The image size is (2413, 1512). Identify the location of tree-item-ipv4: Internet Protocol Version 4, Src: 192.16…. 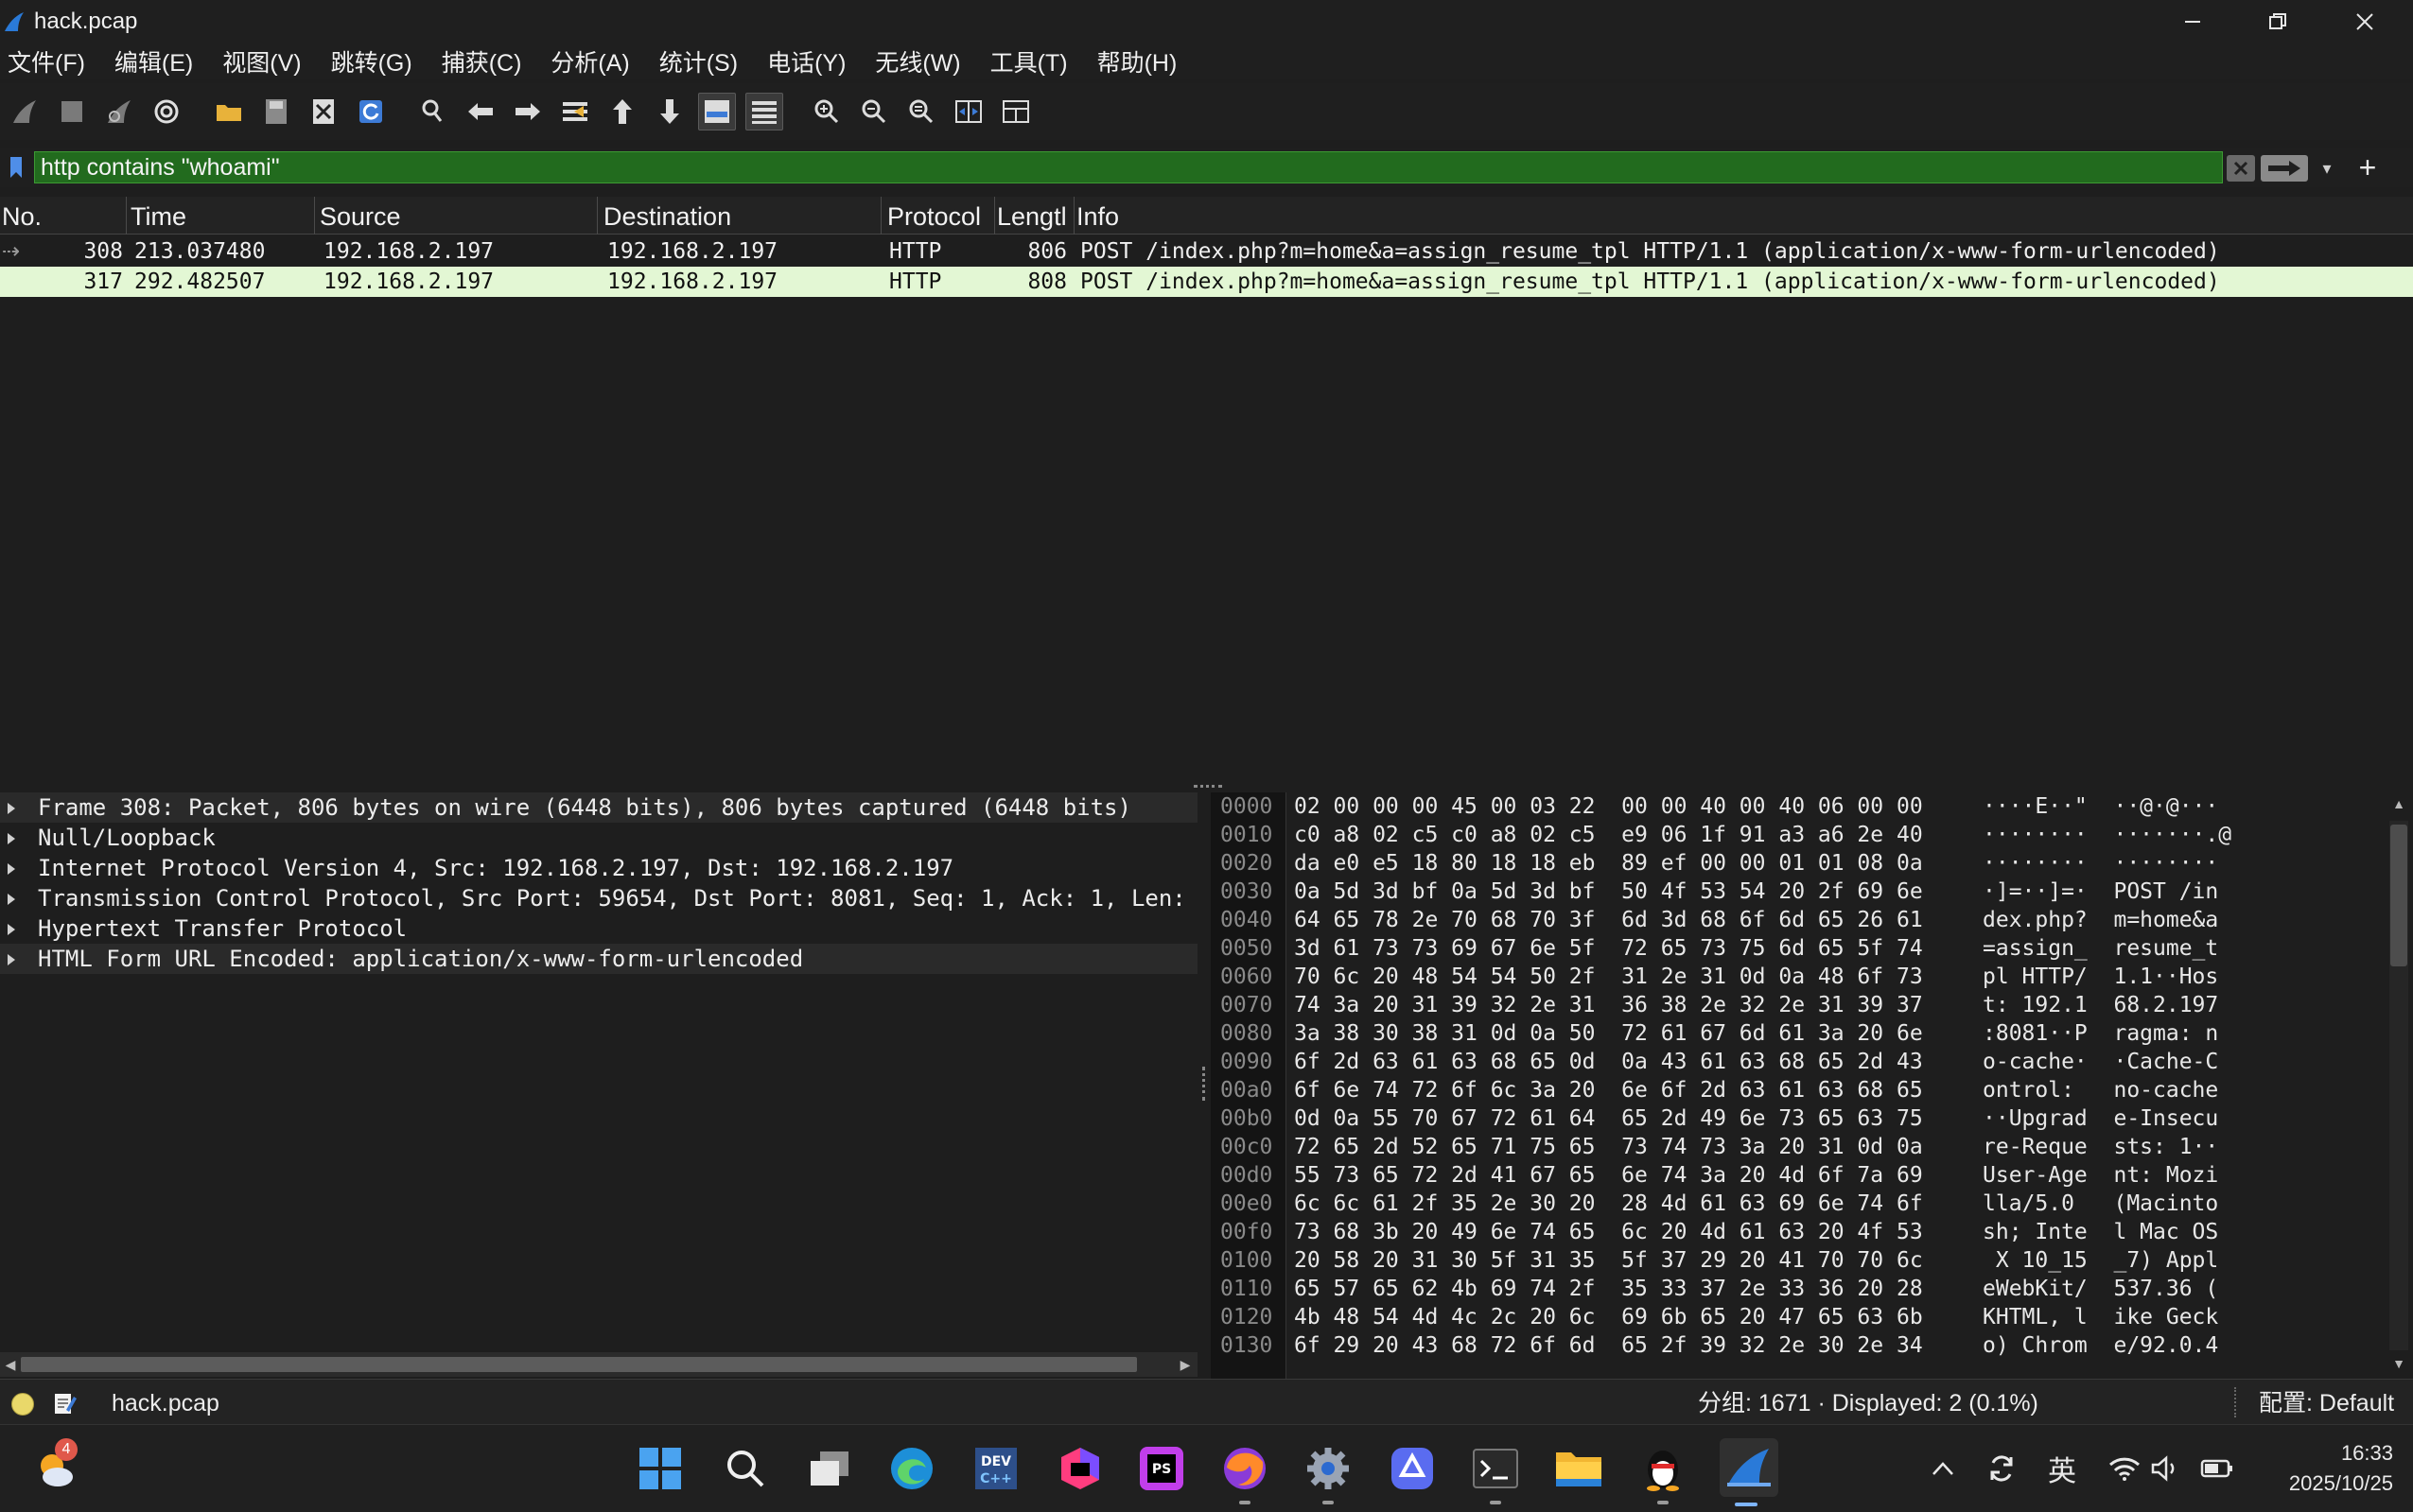
(599, 868).